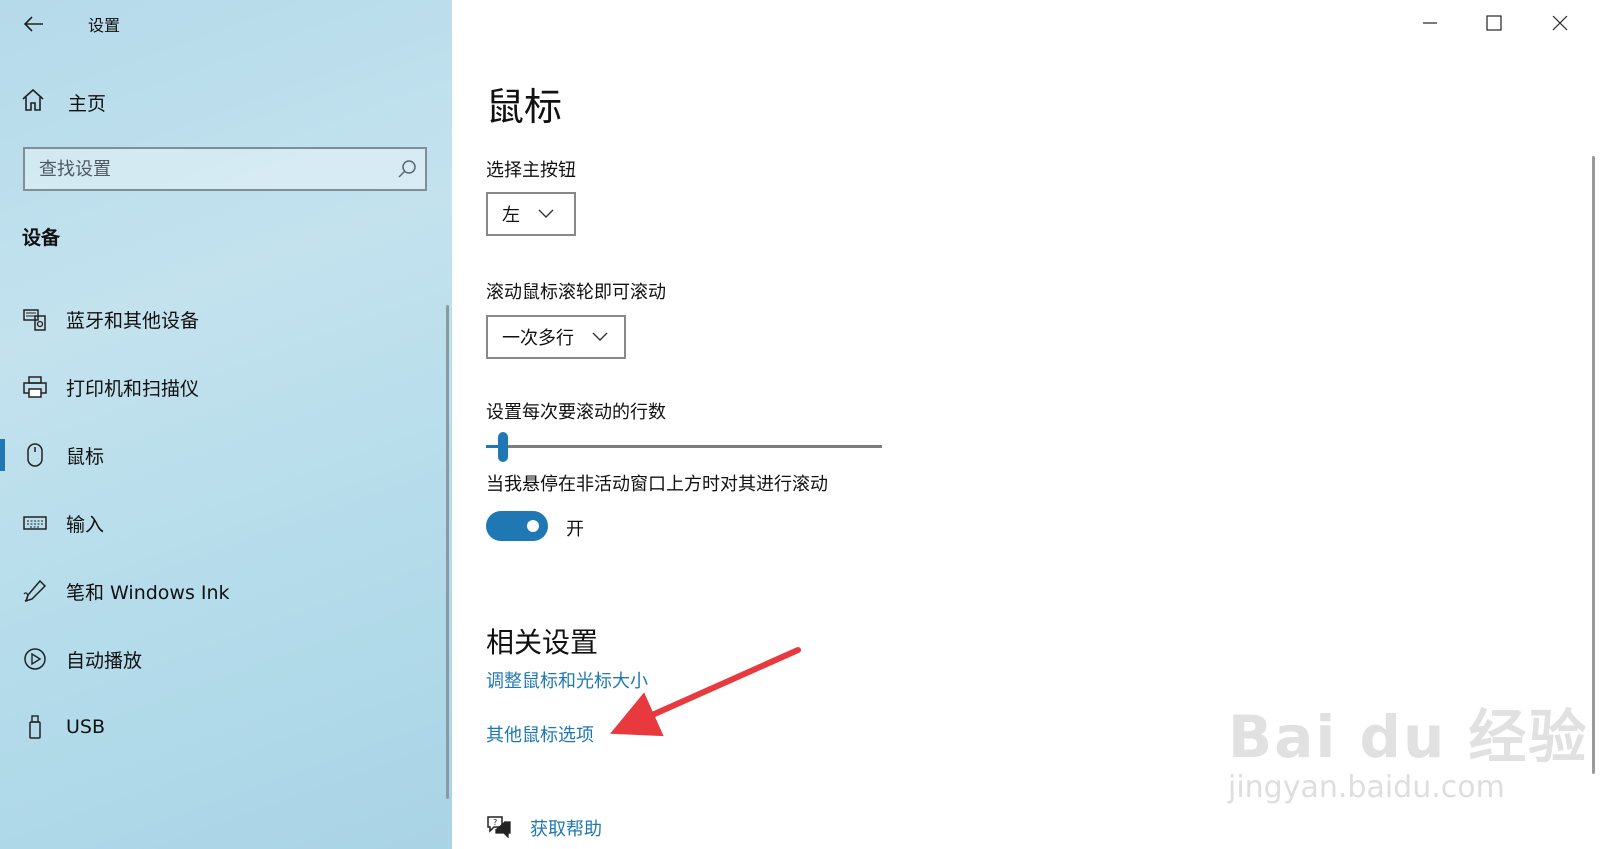 The height and width of the screenshot is (849, 1600). Describe the element at coordinates (133, 320) in the screenshot. I see `sidebar-item-label: 蓝牙和其他设备` at that location.